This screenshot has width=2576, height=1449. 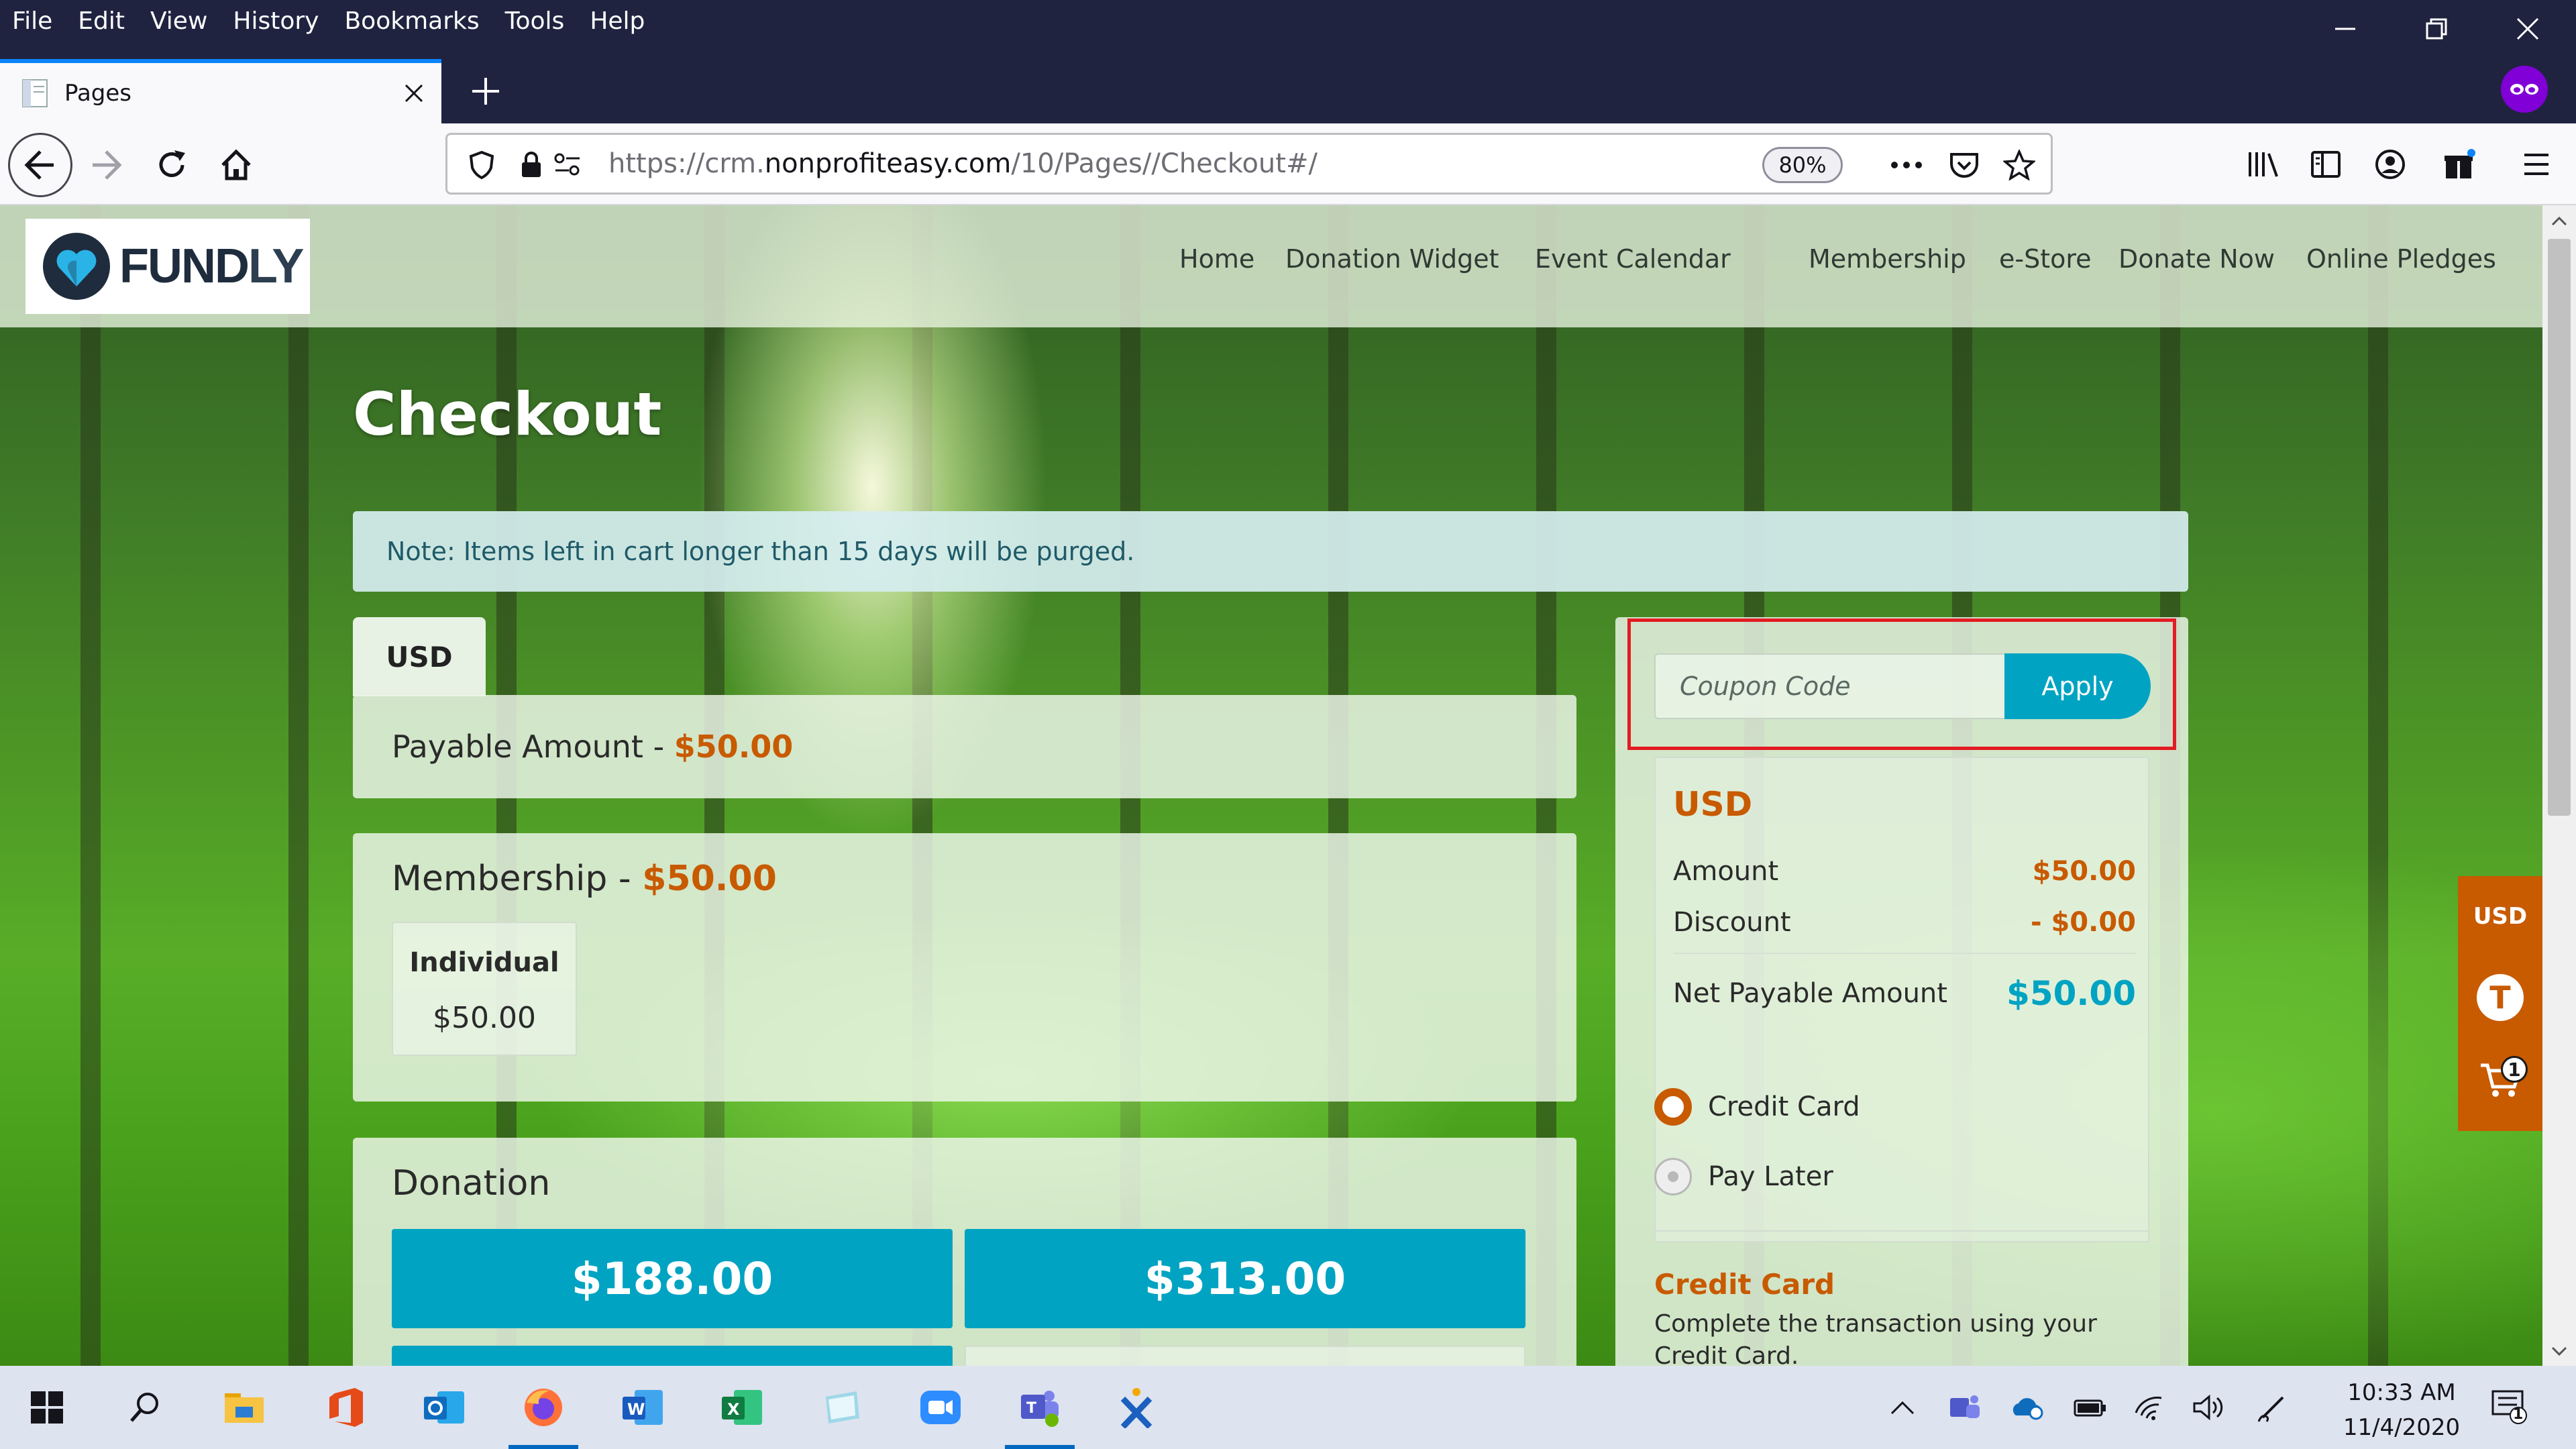 What do you see at coordinates (2345, 29) in the screenshot?
I see `minimize-button` at bounding box center [2345, 29].